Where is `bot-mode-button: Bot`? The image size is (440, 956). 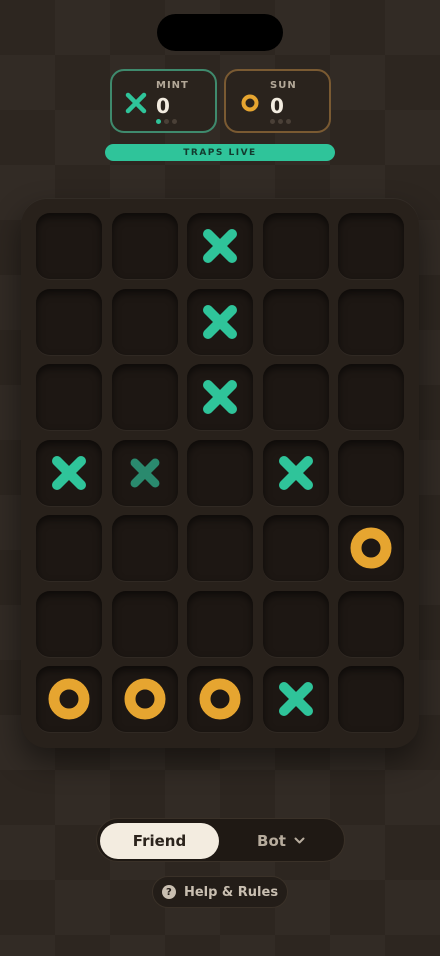 bot-mode-button: Bot is located at coordinates (281, 841).